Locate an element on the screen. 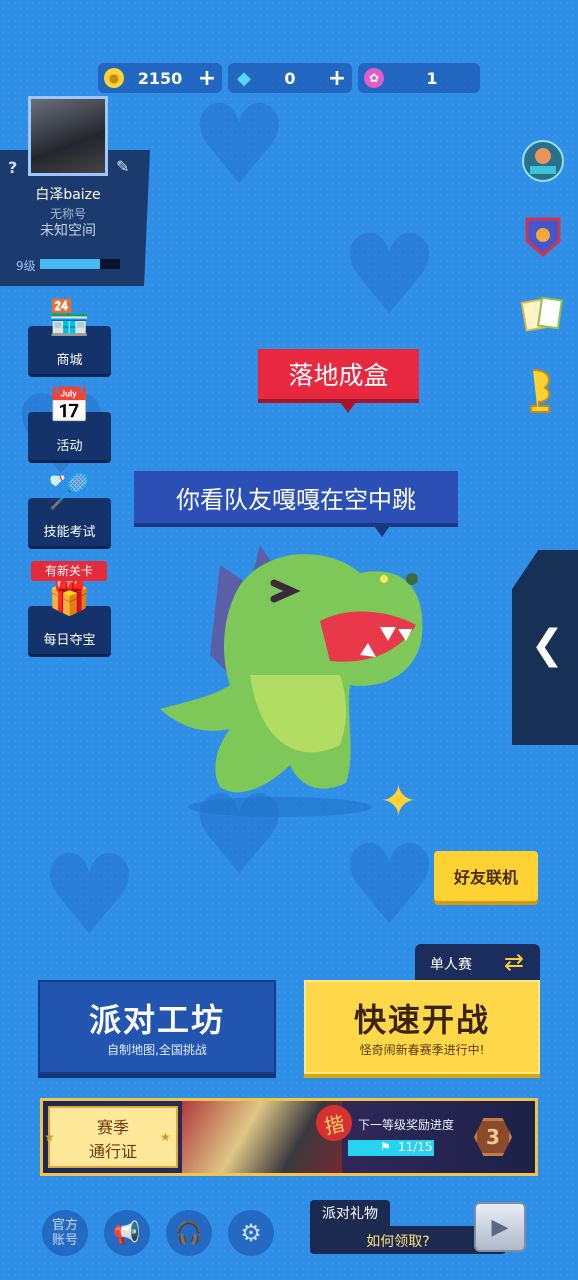 The width and height of the screenshot is (578, 1280). new-level-badge: 有新关卡 is located at coordinates (69, 571).